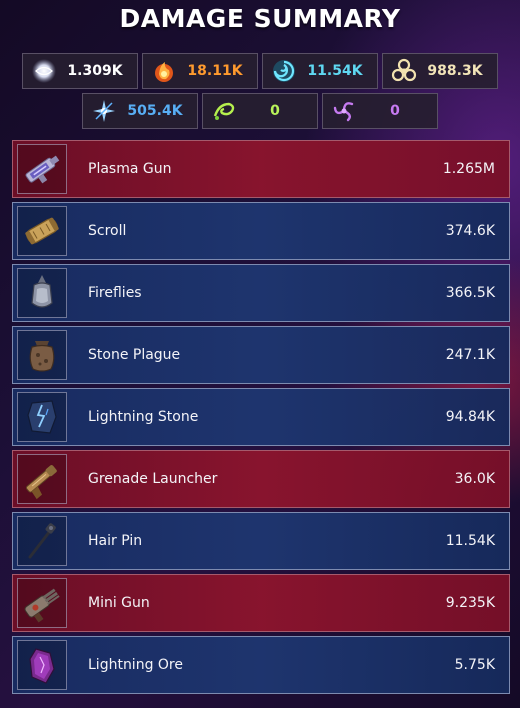 Image resolution: width=520 pixels, height=708 pixels. Describe the element at coordinates (143, 417) in the screenshot. I see `weapon-name: Lightning Stone` at that location.